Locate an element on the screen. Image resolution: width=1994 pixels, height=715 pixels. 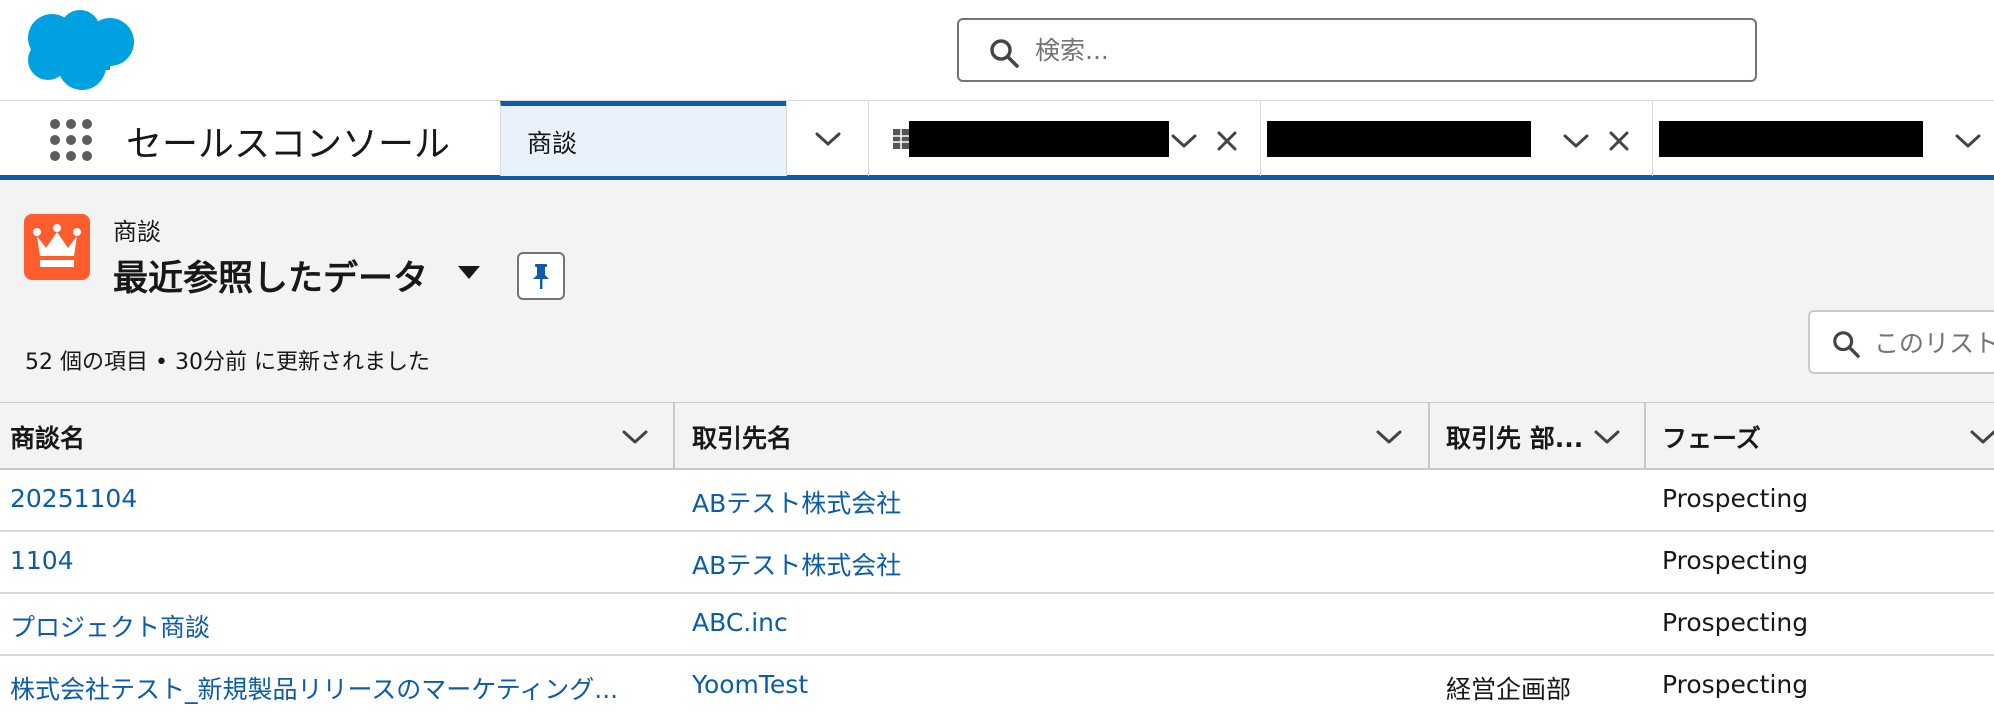
global-header is located at coordinates (997, 50).